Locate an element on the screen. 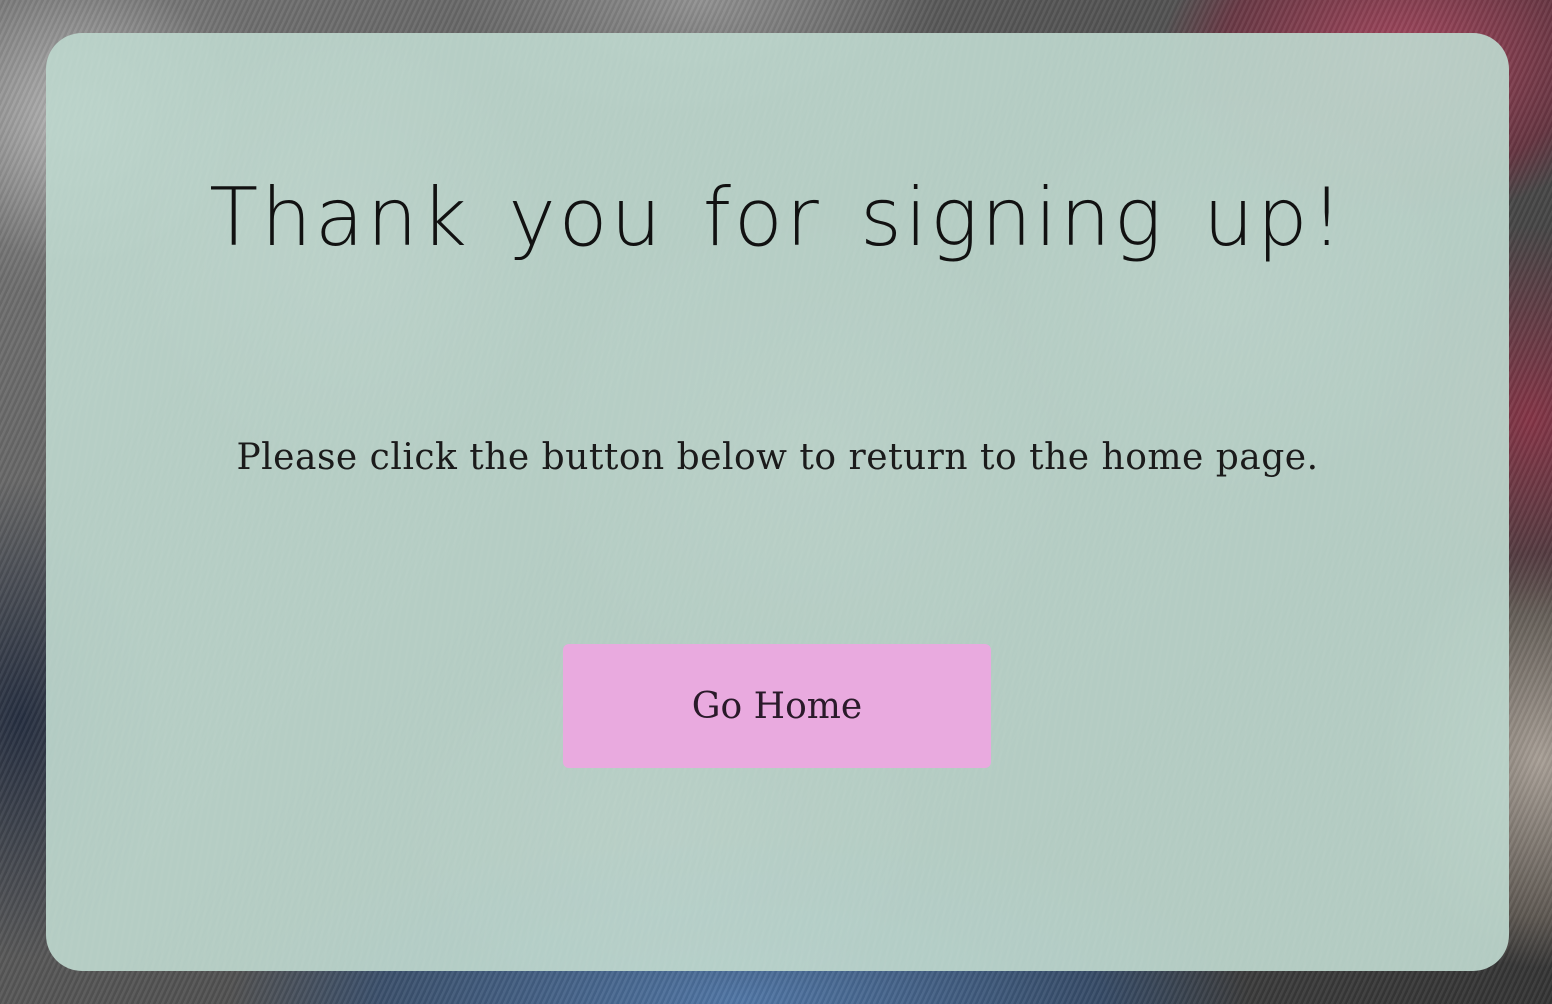 This screenshot has height=1004, width=1552. page-title: Thank you for signing up! is located at coordinates (777, 217).